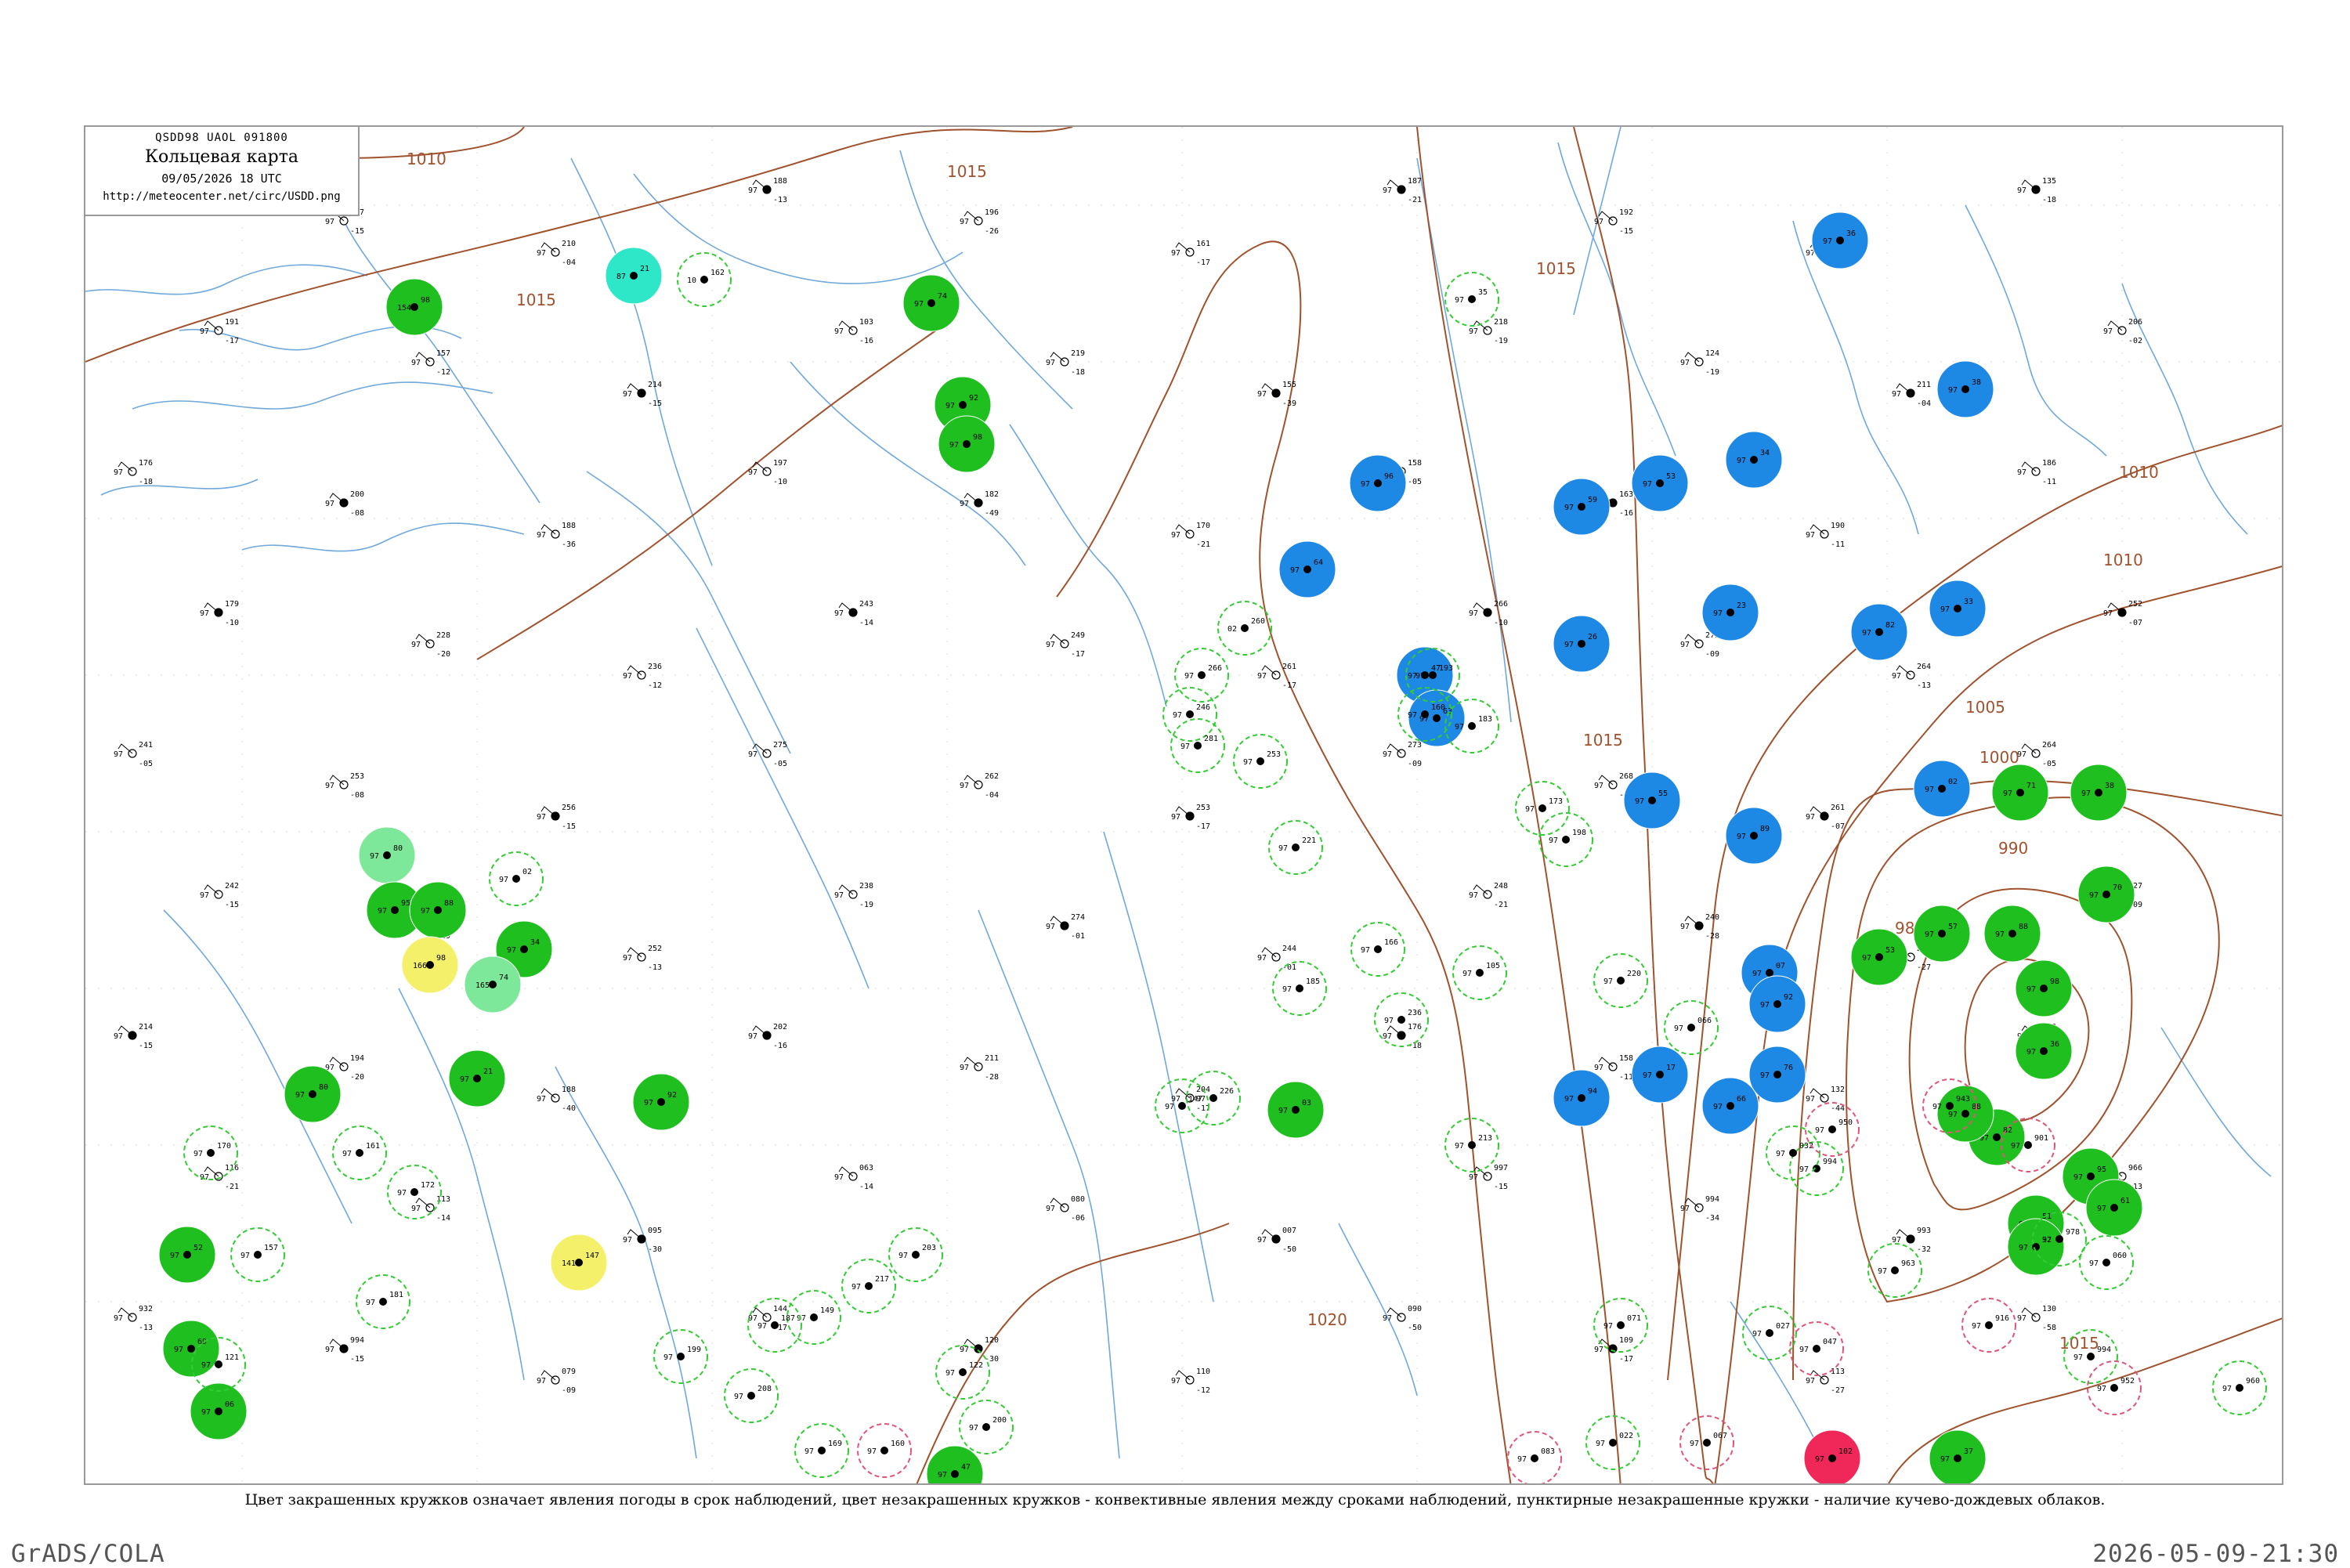 This screenshot has height=1568, width=2350. What do you see at coordinates (866, 341) in the screenshot?
I see `station-tendency: -16` at bounding box center [866, 341].